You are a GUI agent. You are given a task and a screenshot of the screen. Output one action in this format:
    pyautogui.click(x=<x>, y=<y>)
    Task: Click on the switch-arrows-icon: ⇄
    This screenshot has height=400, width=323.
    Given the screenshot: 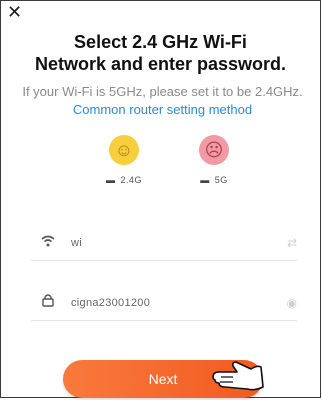 What is the action you would take?
    pyautogui.click(x=284, y=243)
    